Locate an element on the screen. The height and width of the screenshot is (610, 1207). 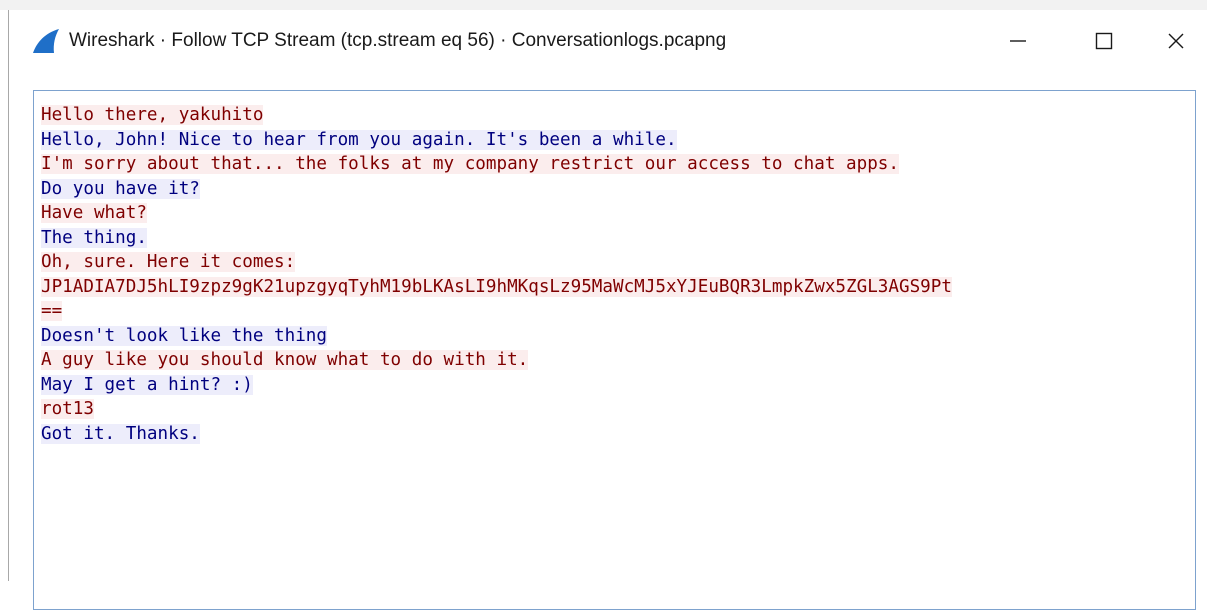
stream-line-text: Got it. Thanks. is located at coordinates (120, 433).